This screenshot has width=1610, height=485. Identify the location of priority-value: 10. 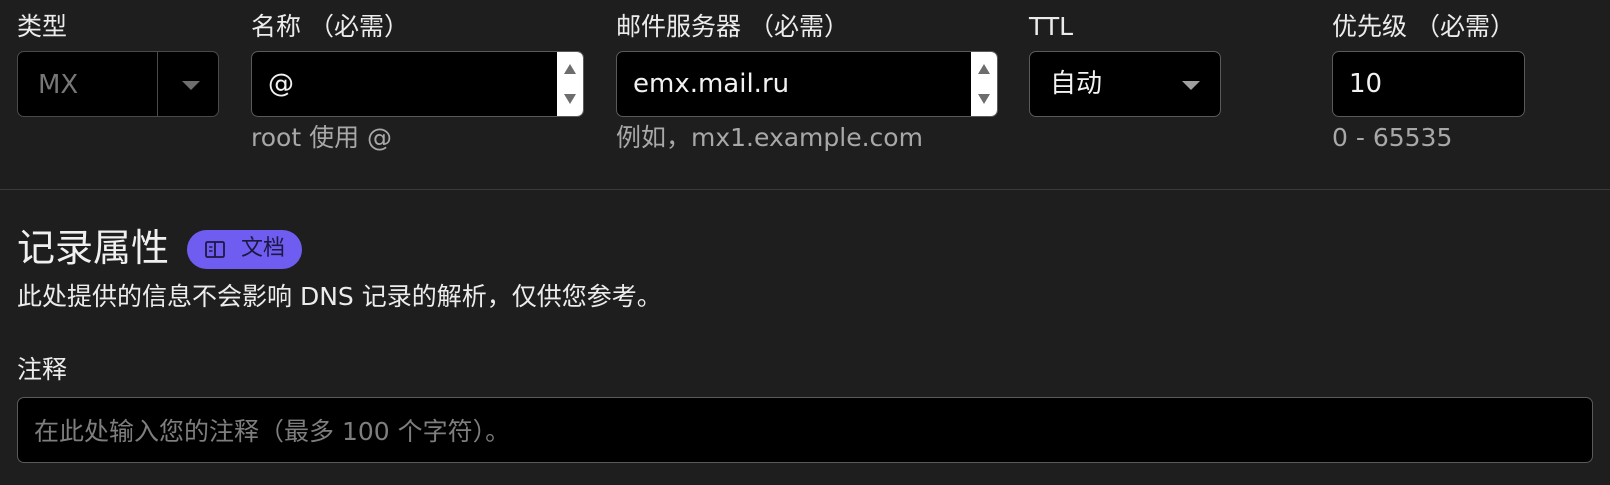
(1366, 84).